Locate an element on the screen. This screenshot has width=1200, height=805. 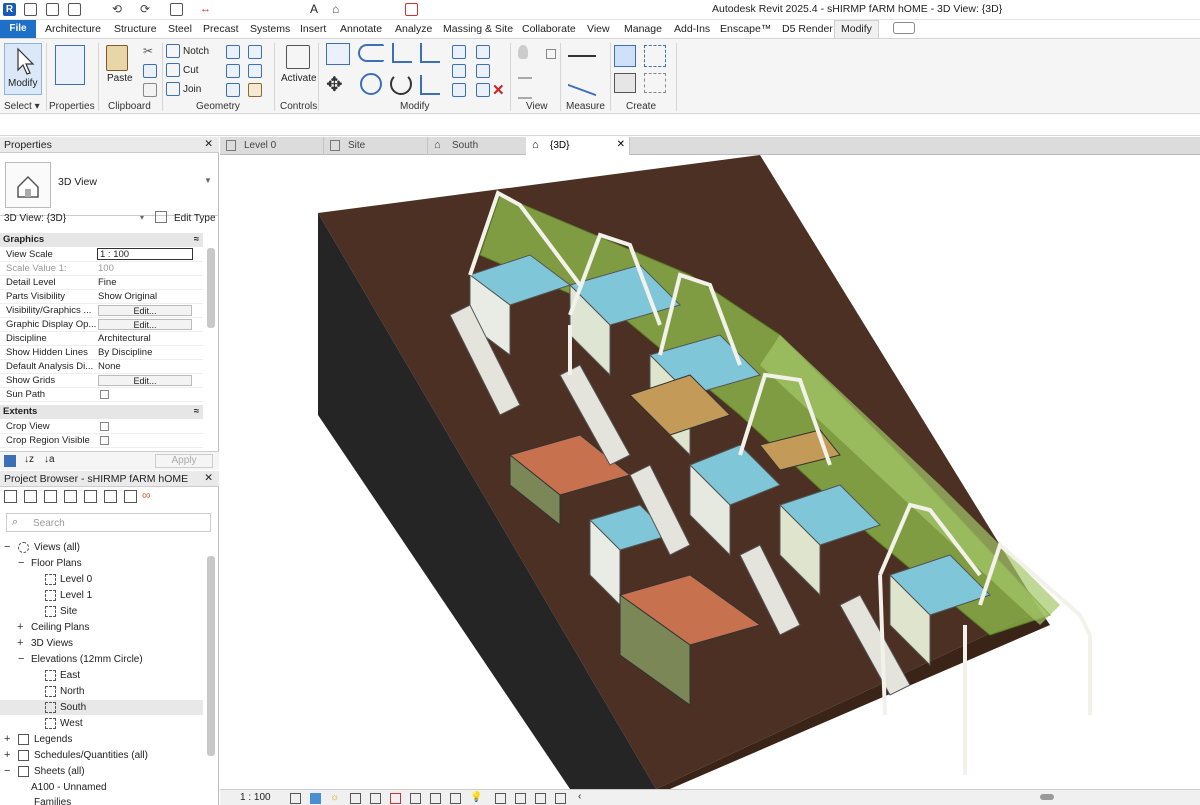
edit-type-button: Edit Type is located at coordinates (195, 218).